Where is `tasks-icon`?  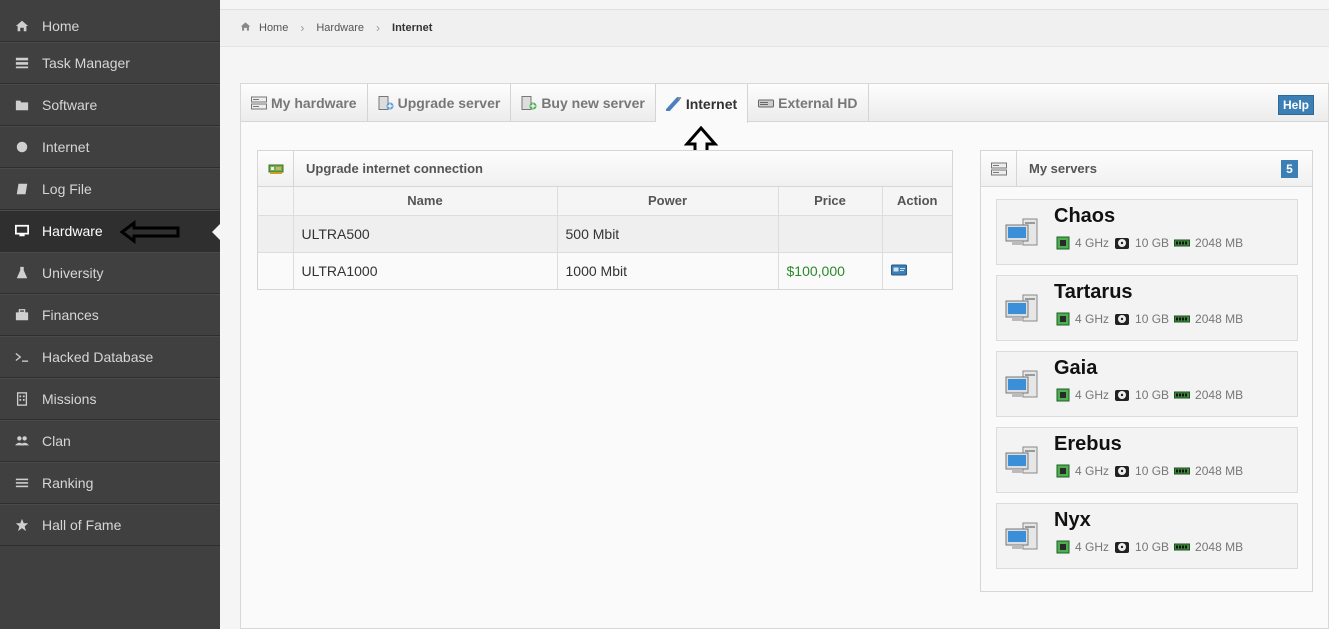
tasks-icon is located at coordinates (22, 63).